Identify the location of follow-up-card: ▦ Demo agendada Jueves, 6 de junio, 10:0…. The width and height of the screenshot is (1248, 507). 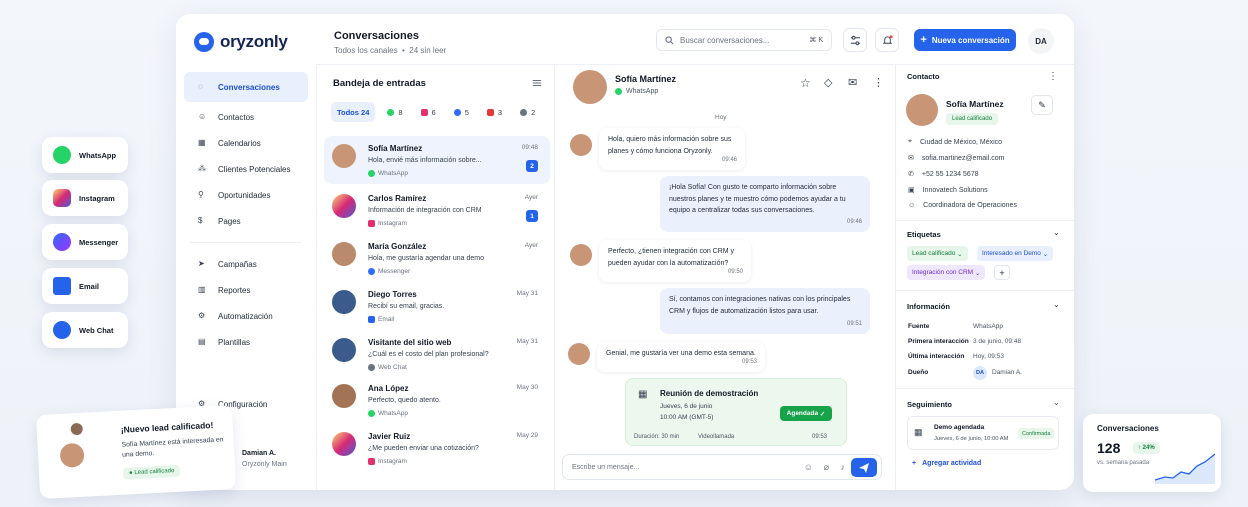
(983, 433).